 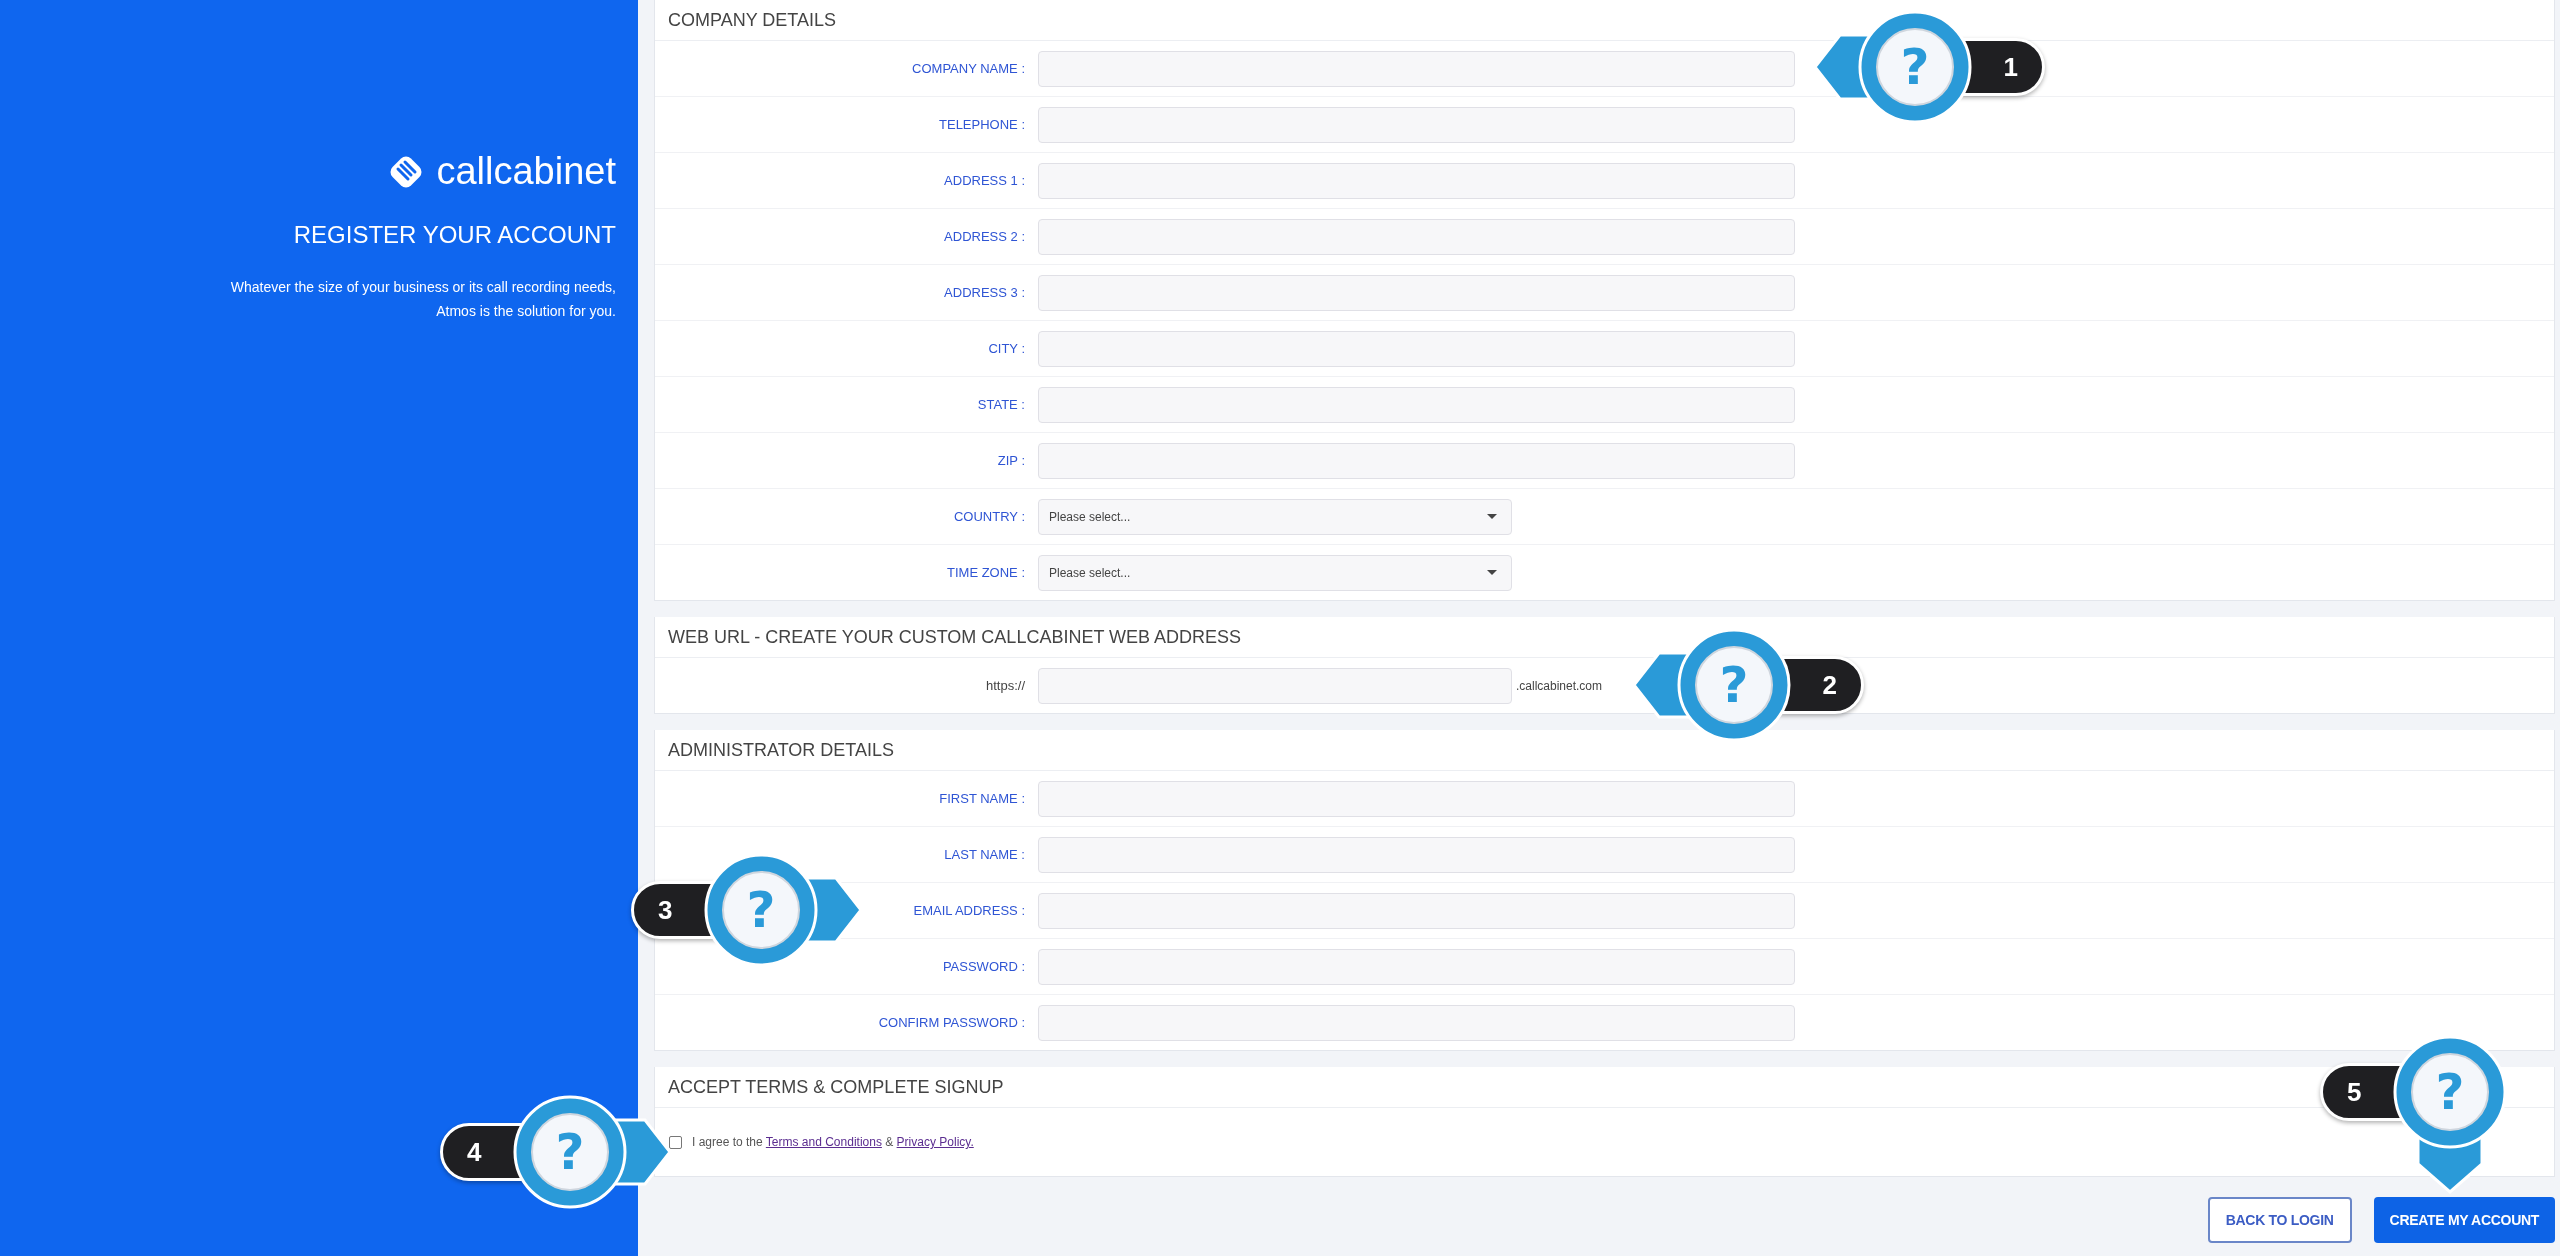 What do you see at coordinates (752, 20) in the screenshot?
I see `section-title: COMPANY DETAILS` at bounding box center [752, 20].